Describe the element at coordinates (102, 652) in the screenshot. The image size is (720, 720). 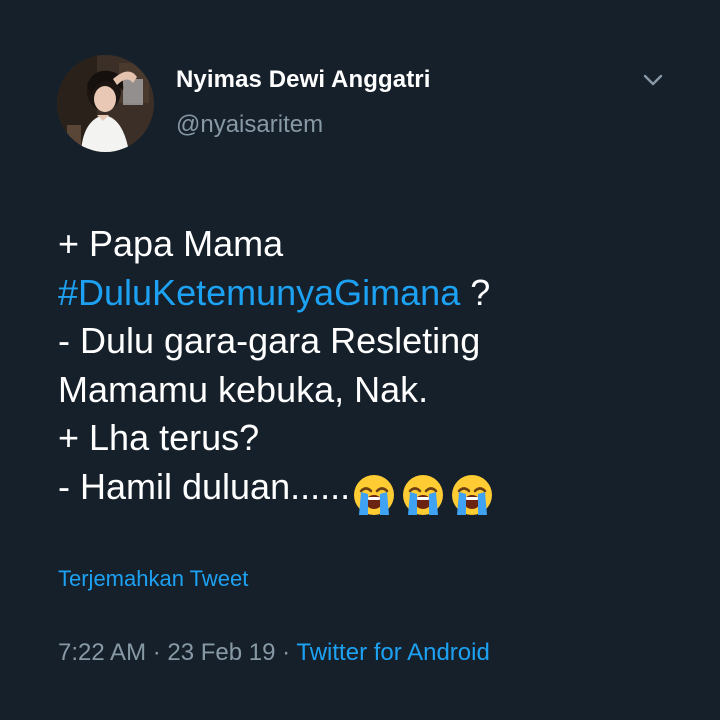
I see `tweet-time: 7:22 AM` at that location.